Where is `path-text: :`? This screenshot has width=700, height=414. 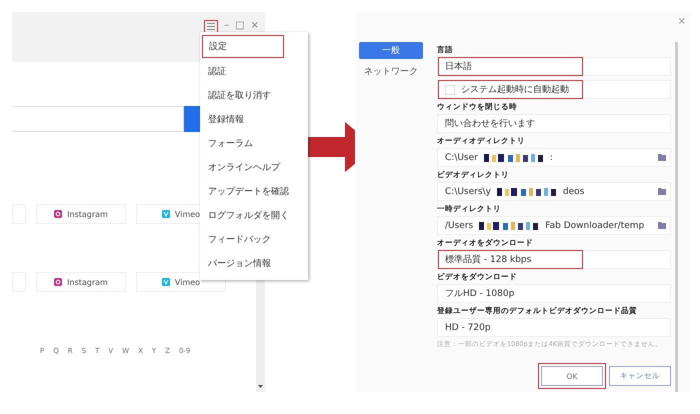
path-text: : is located at coordinates (551, 157).